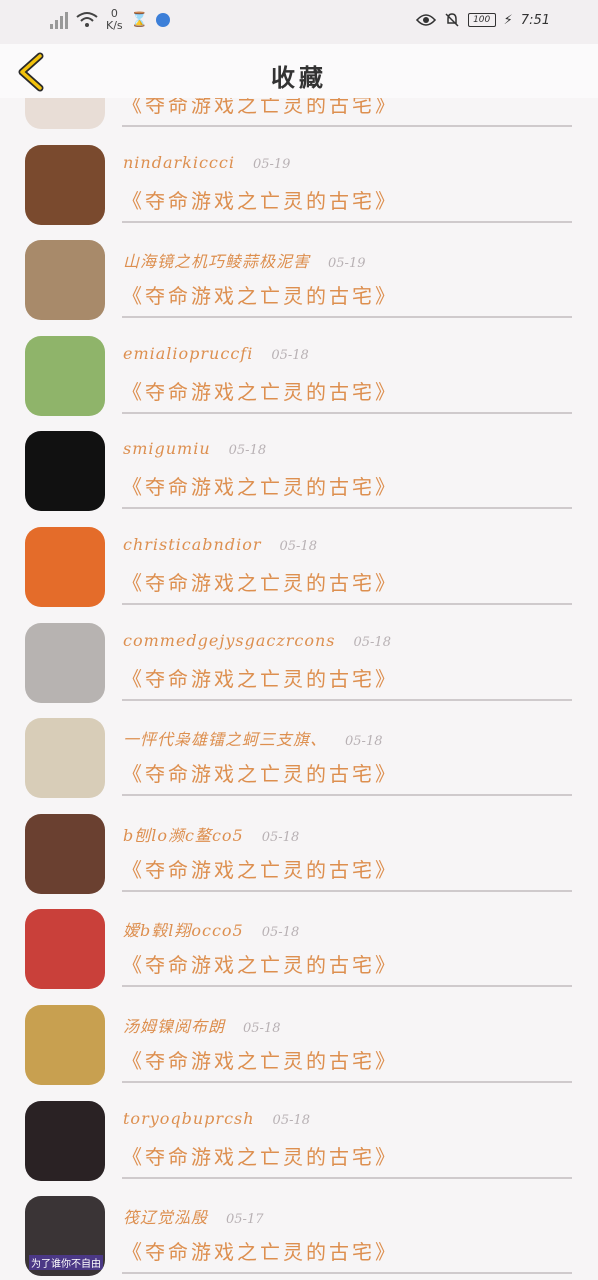 Image resolution: width=598 pixels, height=1280 pixels. I want to click on page-title: 收藏, so click(299, 77).